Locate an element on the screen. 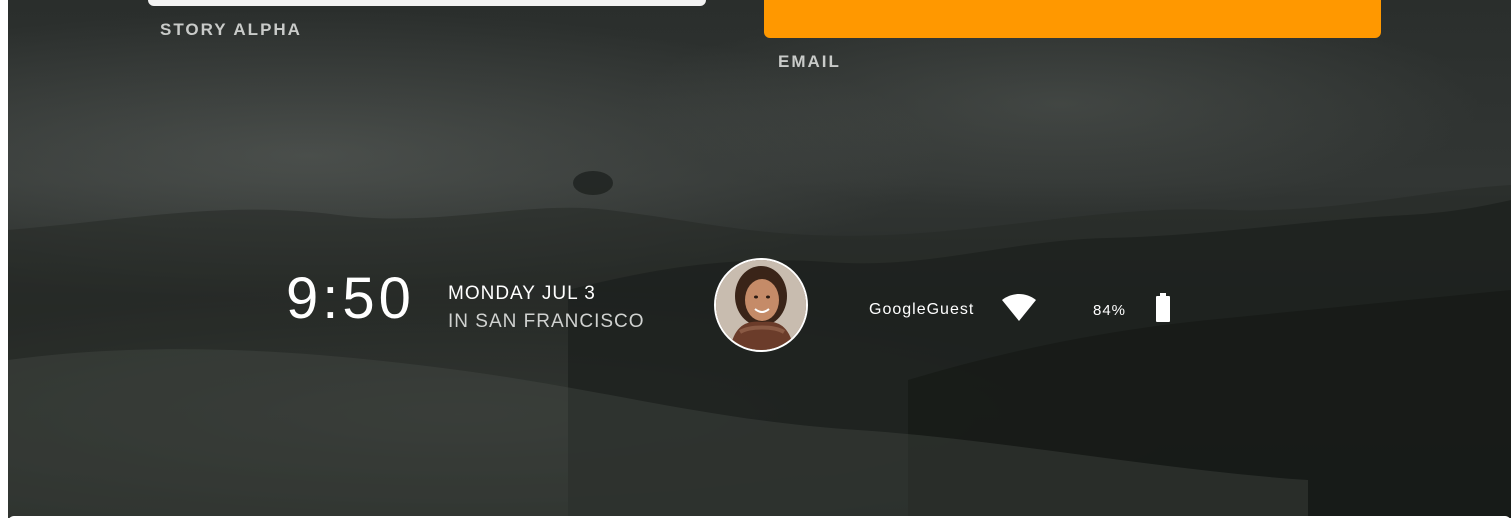 The width and height of the screenshot is (1511, 528). user-avatar is located at coordinates (761, 305).